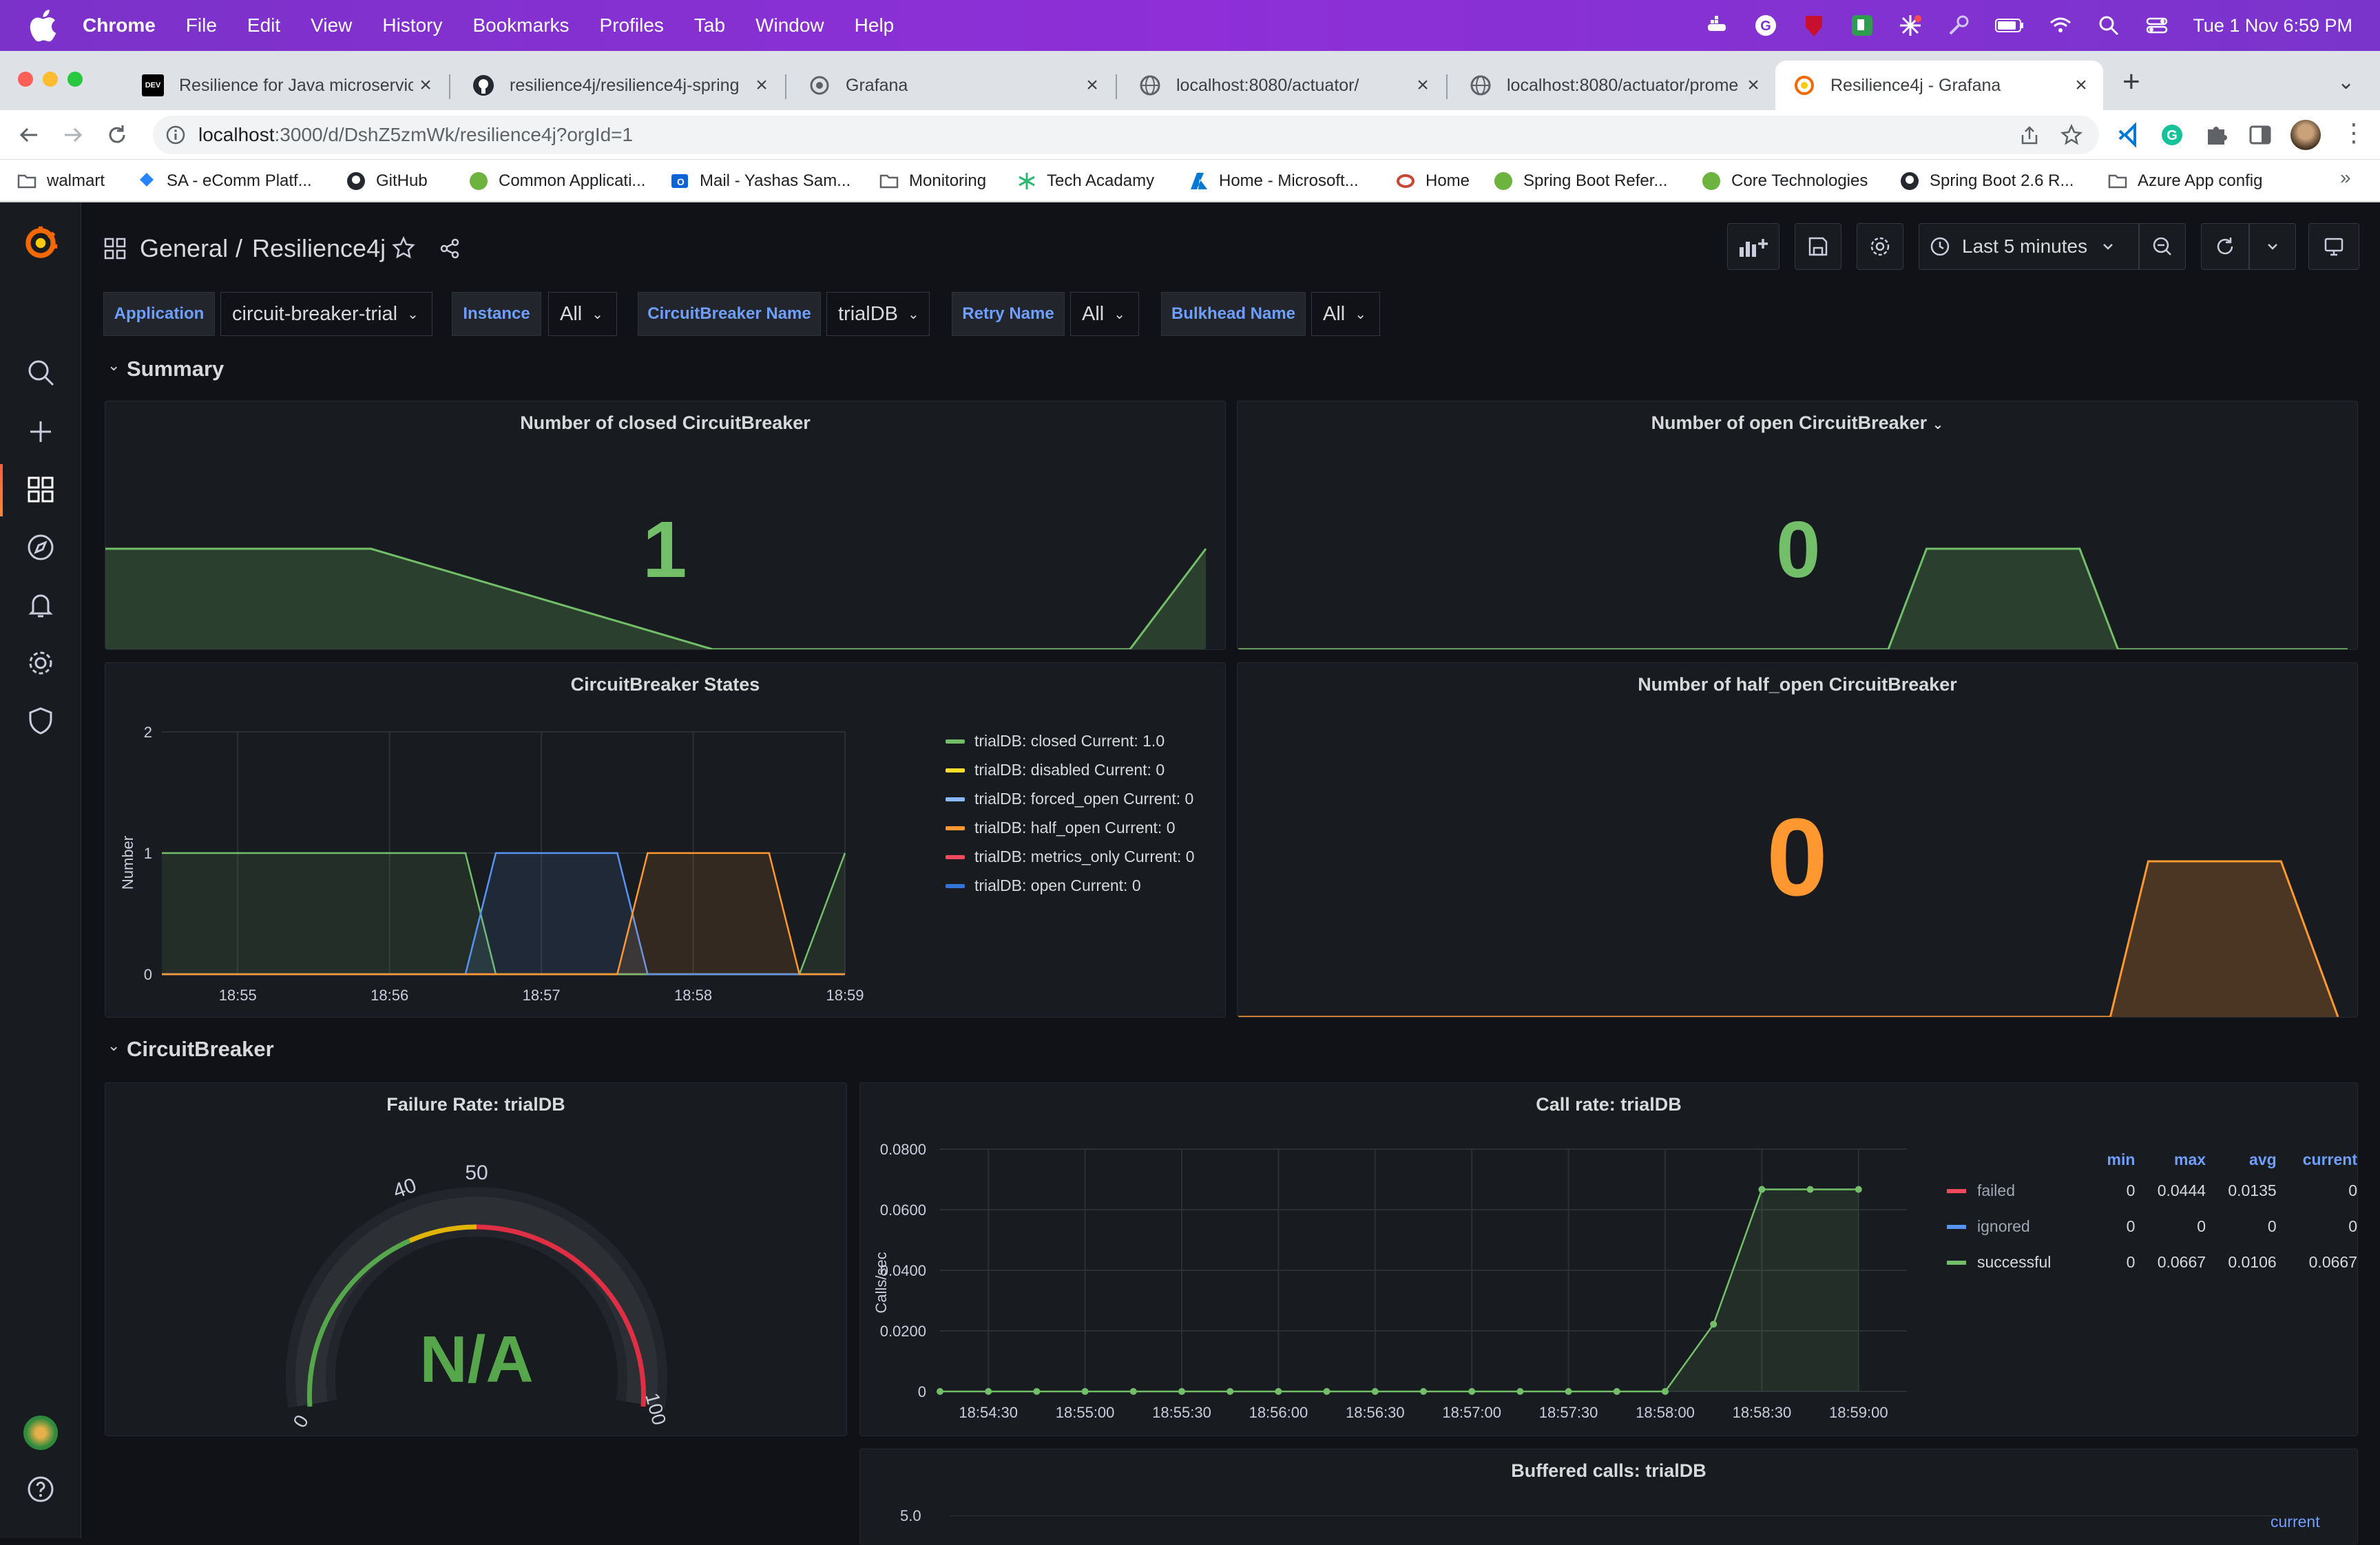 Image resolution: width=2380 pixels, height=1545 pixels. I want to click on panel-closed-circuitbreaker: Number of closed CircuitBreaker 1, so click(665, 525).